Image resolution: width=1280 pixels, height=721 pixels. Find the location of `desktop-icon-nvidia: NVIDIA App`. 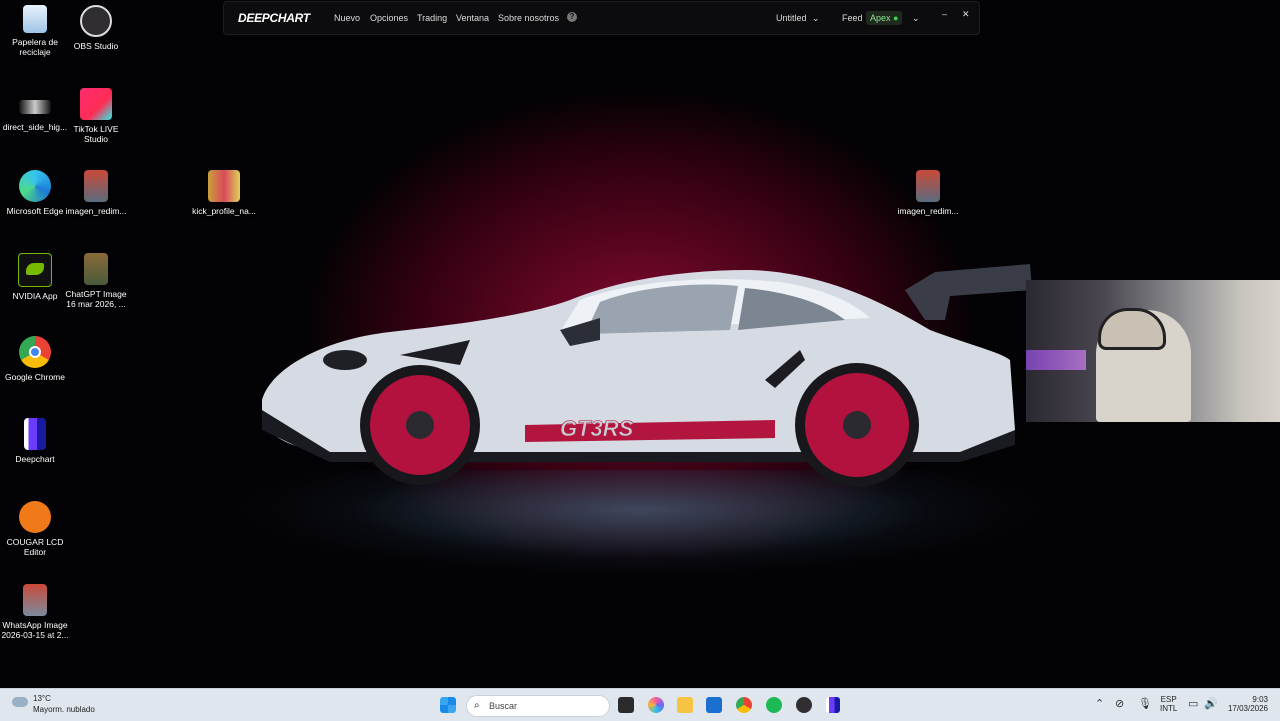

desktop-icon-nvidia: NVIDIA App is located at coordinates (35, 277).